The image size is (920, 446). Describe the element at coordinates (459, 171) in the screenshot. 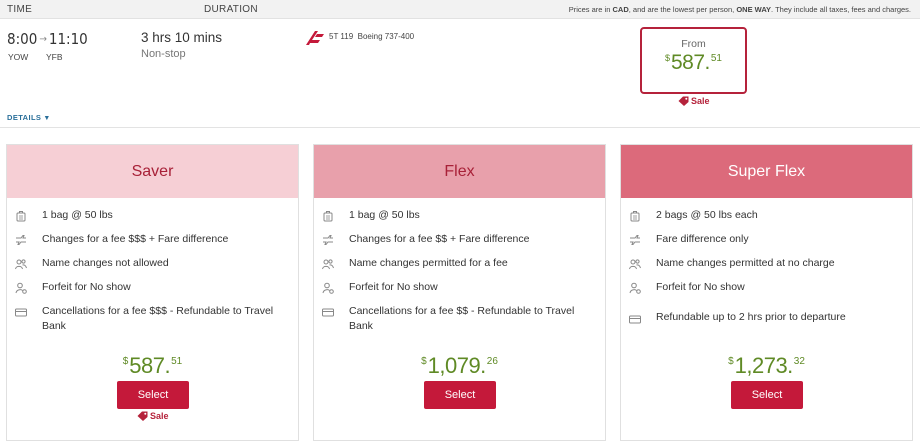

I see `fare-title: Flex` at that location.